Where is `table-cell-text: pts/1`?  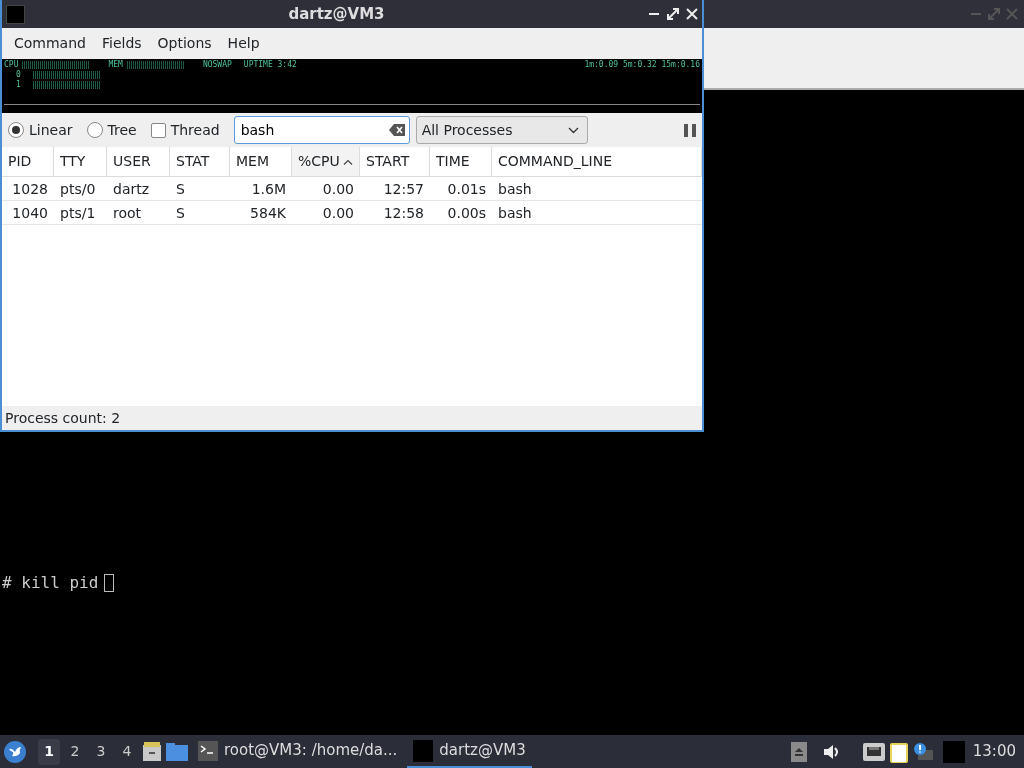 table-cell-text: pts/1 is located at coordinates (78, 213).